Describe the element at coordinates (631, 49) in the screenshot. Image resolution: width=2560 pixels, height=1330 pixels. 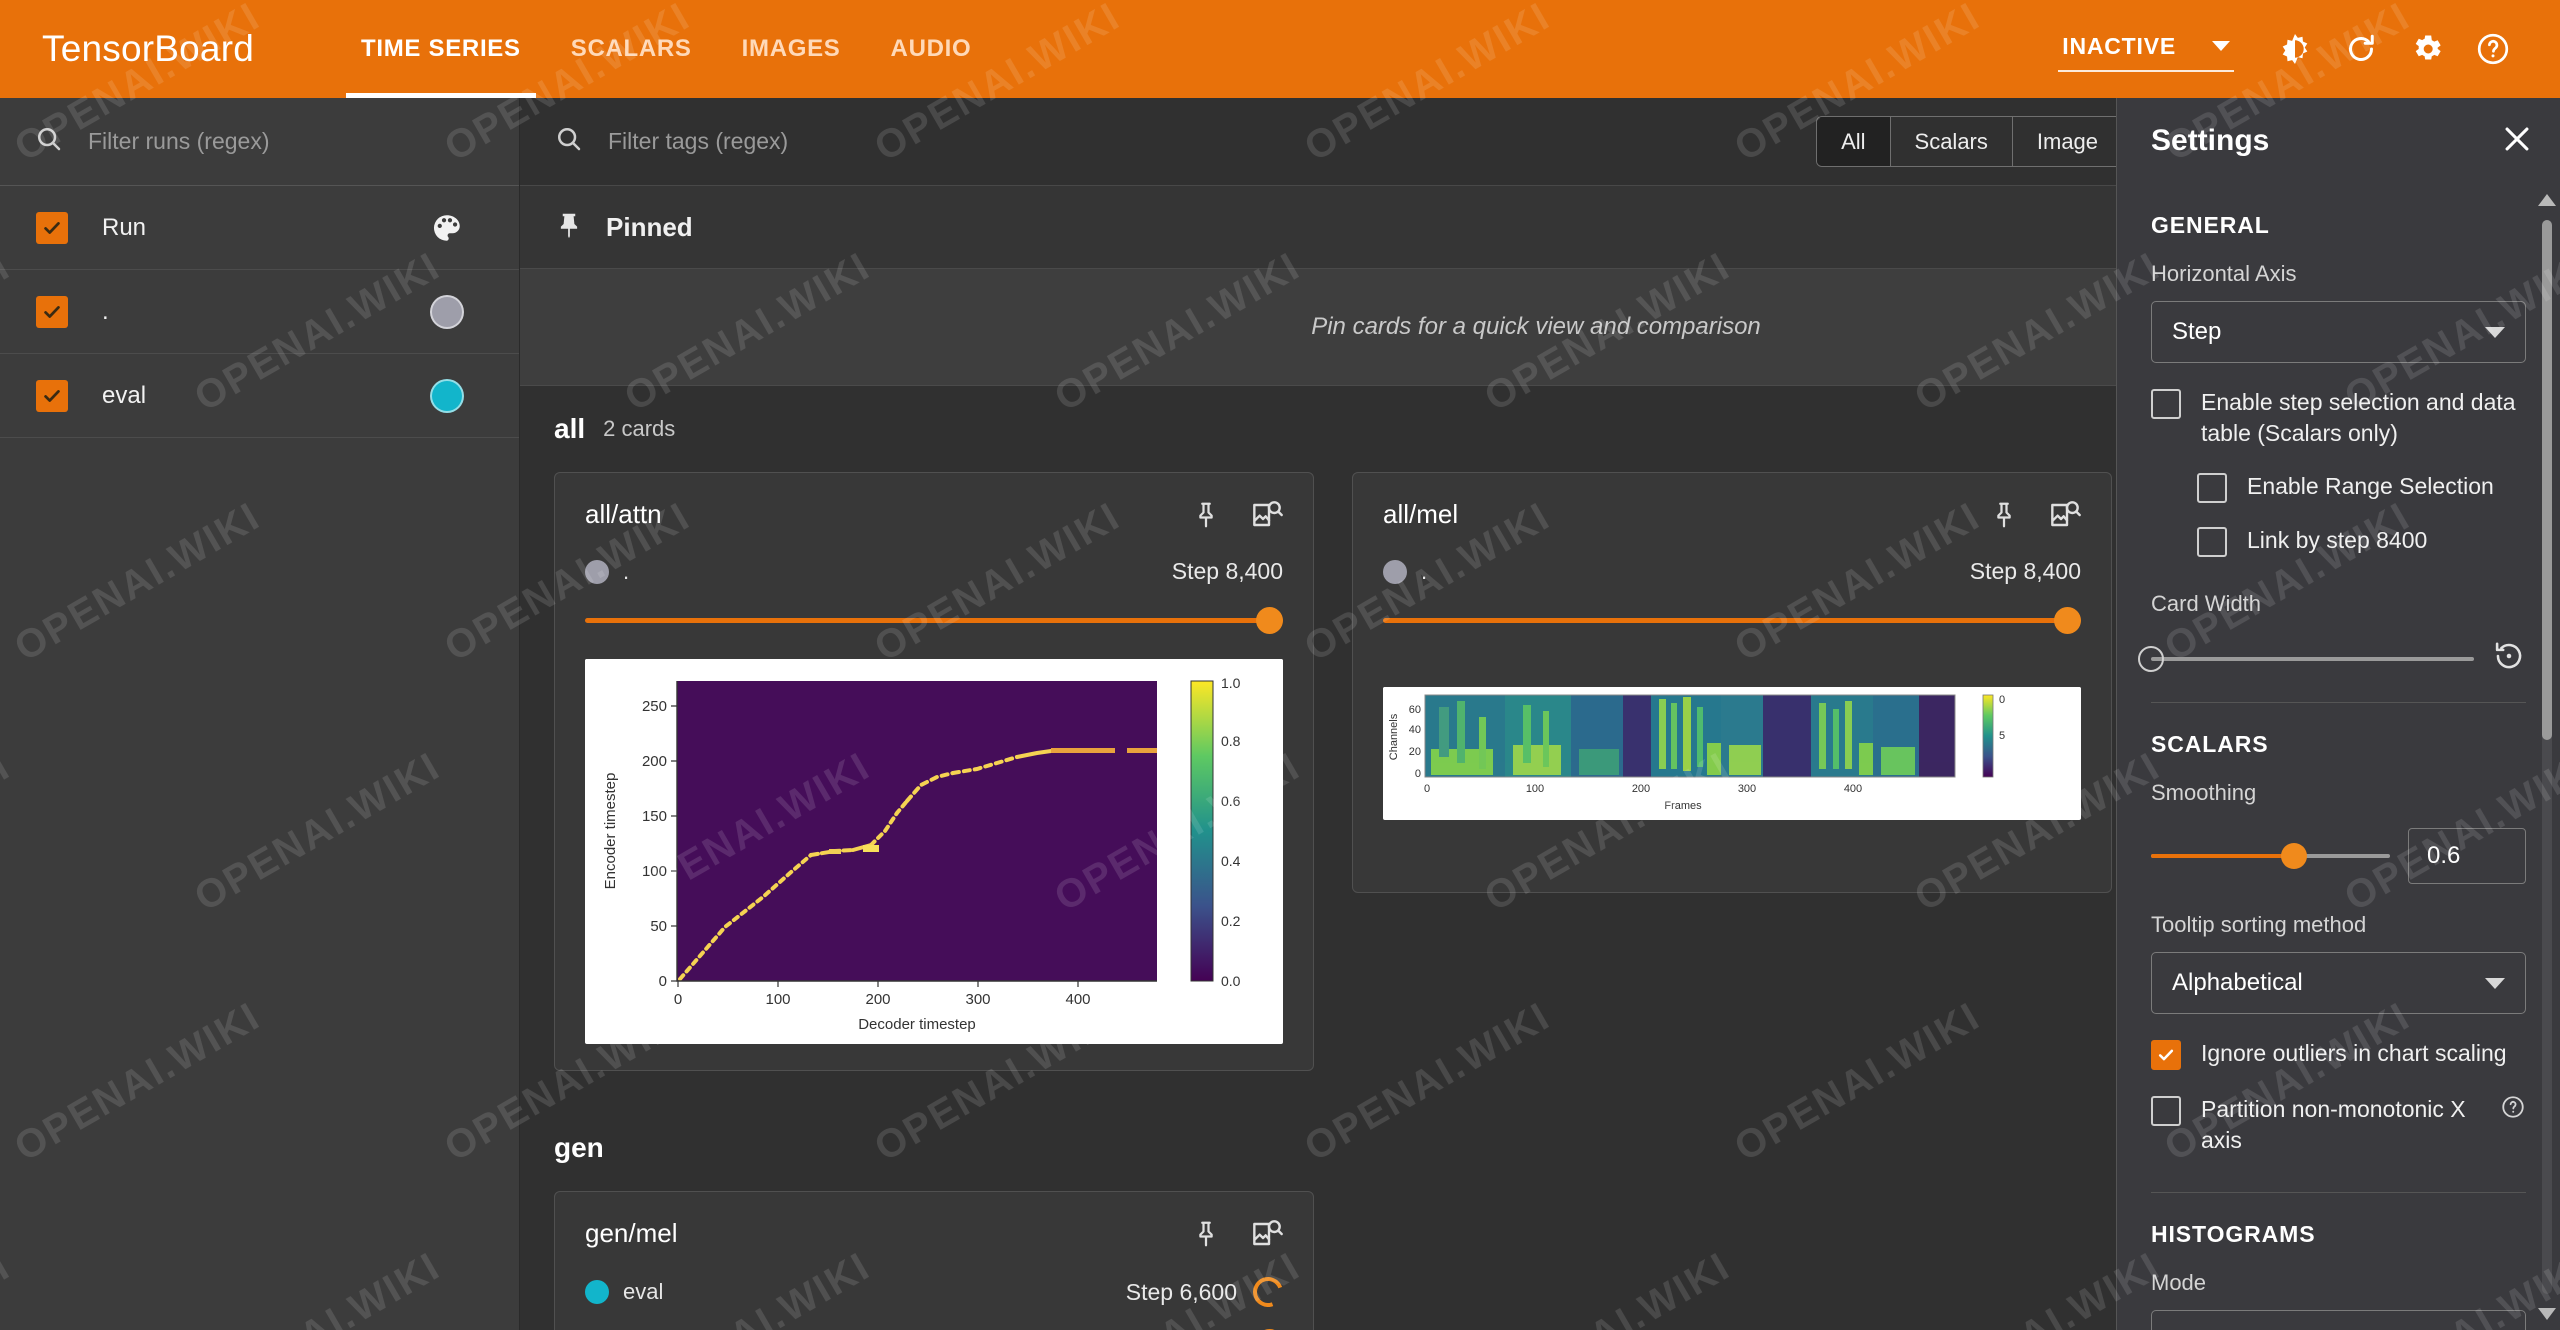
I see `tab-scalars: SCALARS` at that location.